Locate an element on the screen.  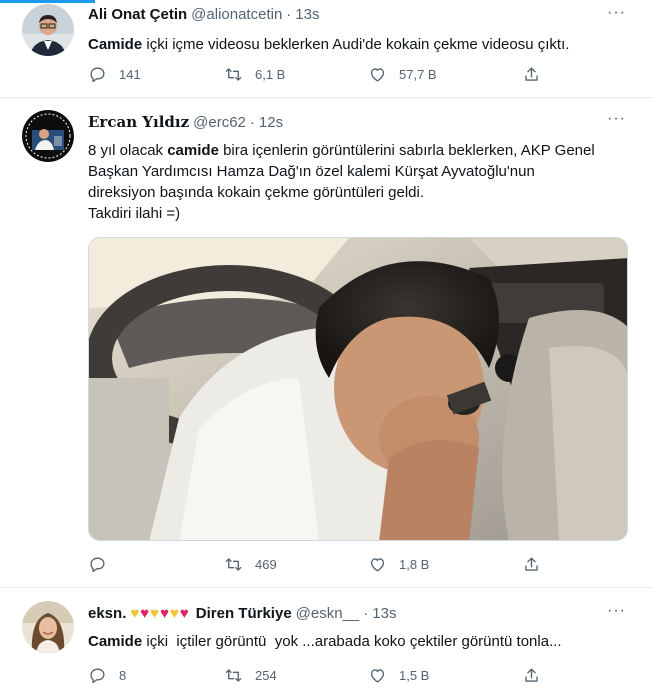
tweet-text-line: Takdiri ilahi =) is located at coordinates (134, 213).